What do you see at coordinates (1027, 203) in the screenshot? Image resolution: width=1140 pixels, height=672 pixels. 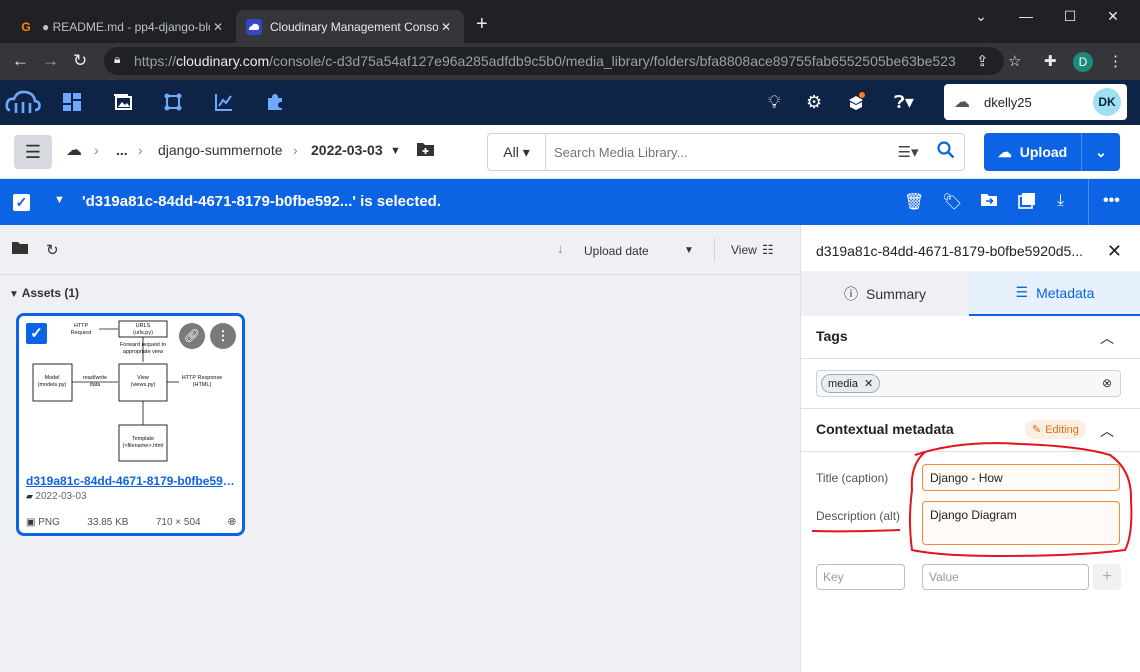 I see `add-to-collection-icon` at bounding box center [1027, 203].